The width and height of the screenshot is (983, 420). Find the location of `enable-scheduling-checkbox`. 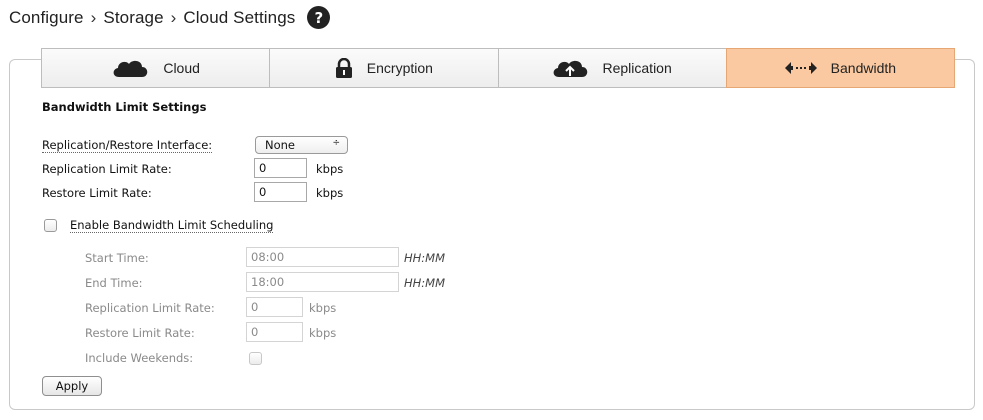

enable-scheduling-checkbox is located at coordinates (50, 225).